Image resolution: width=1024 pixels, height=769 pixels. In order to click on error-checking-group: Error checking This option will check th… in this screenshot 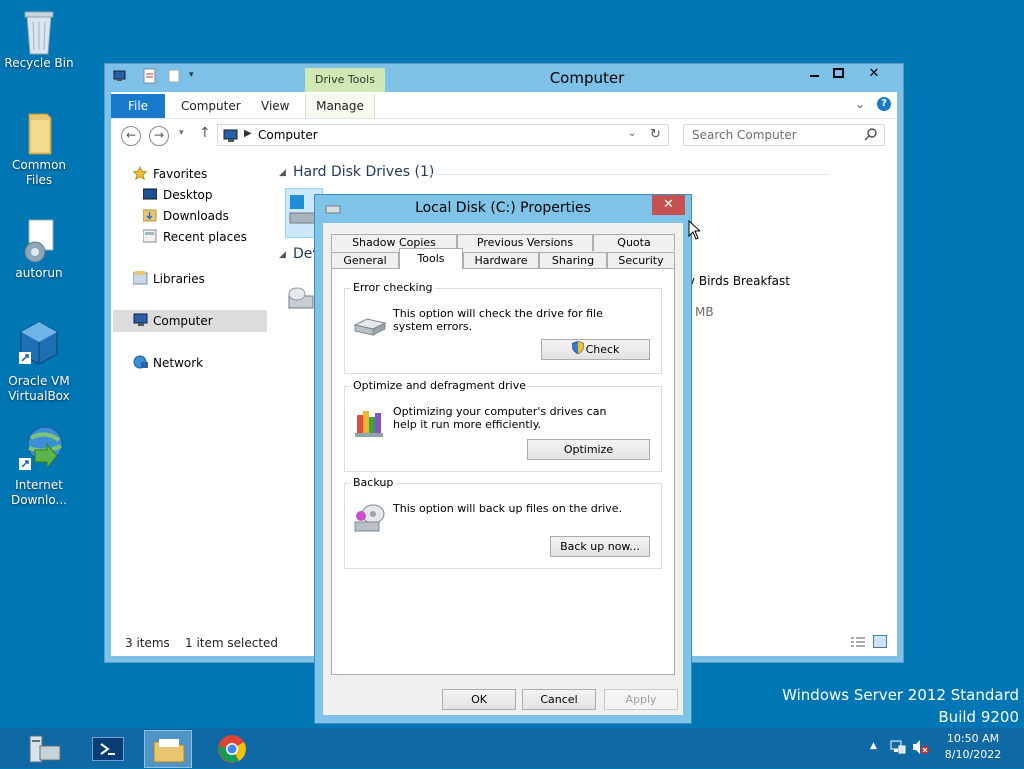, I will do `click(503, 327)`.